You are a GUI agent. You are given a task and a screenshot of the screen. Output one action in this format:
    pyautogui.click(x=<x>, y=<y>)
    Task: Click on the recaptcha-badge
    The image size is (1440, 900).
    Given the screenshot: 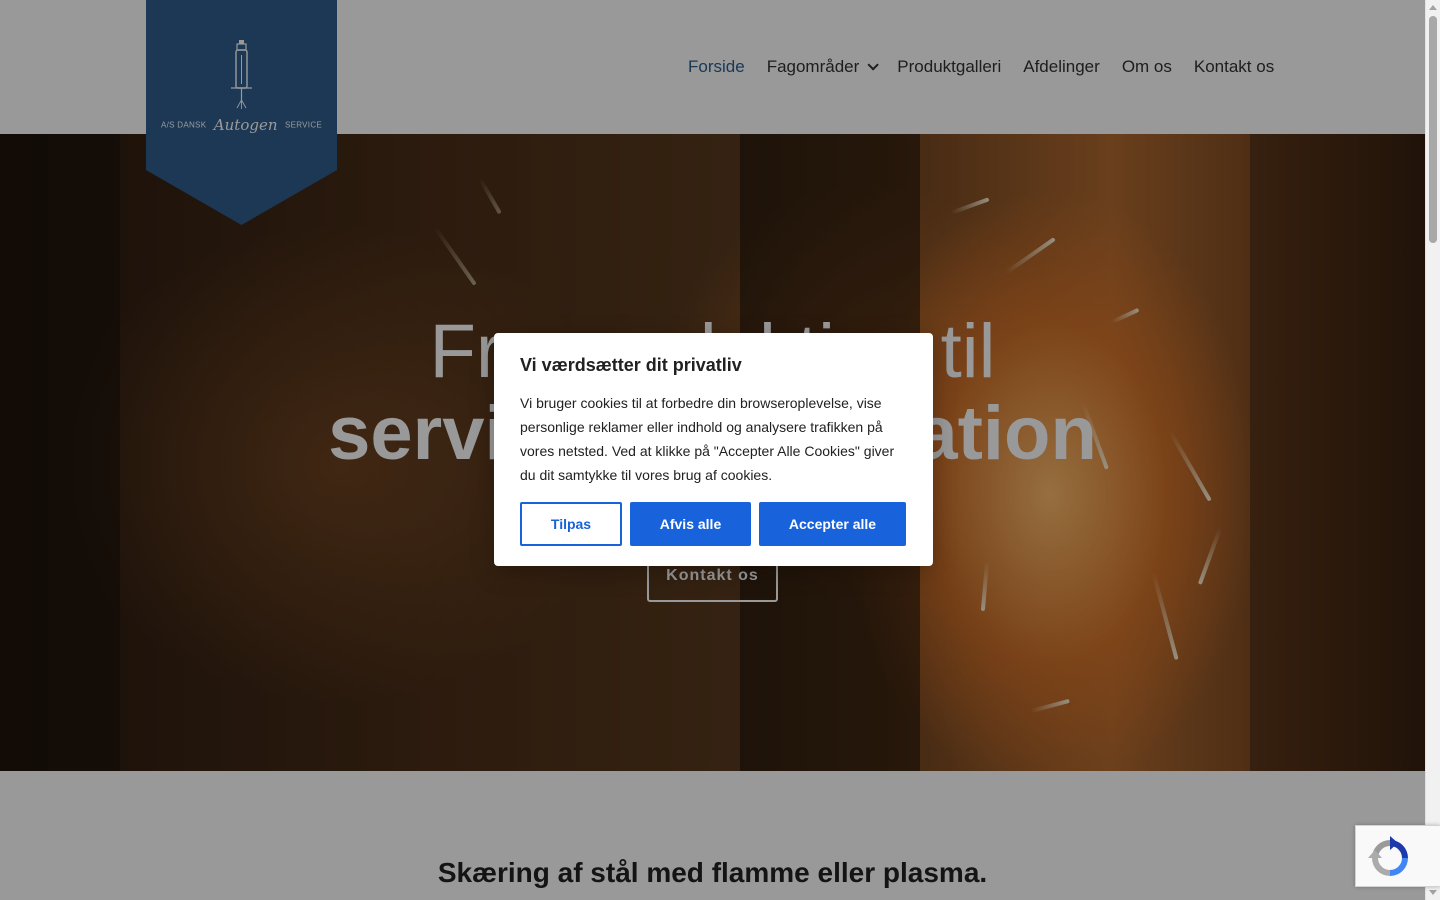 What is the action you would take?
    pyautogui.click(x=1397, y=856)
    